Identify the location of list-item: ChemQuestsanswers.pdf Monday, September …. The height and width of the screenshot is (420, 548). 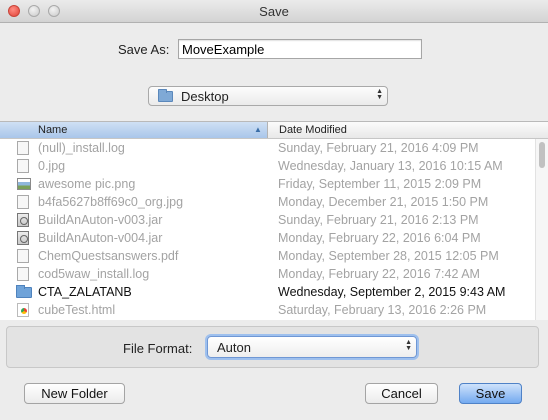
(265, 256).